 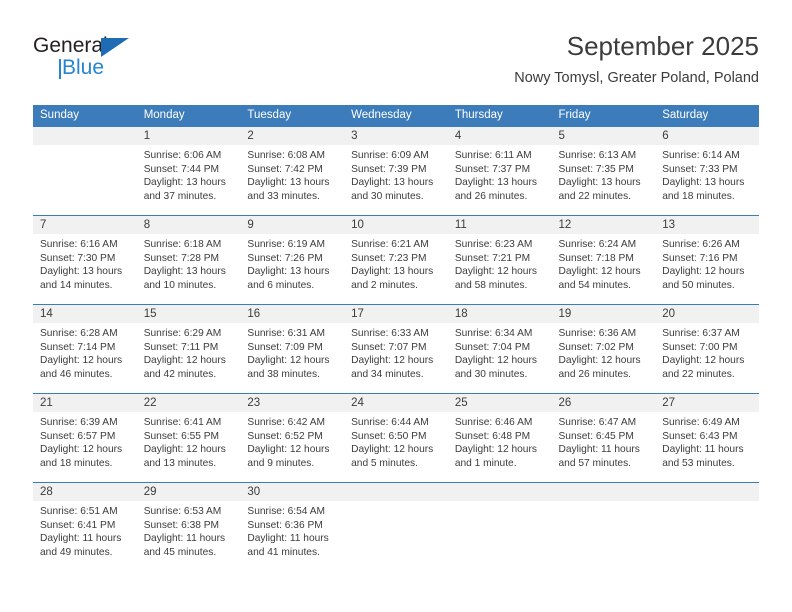 What do you see at coordinates (292, 492) in the screenshot?
I see `day-number: 30` at bounding box center [292, 492].